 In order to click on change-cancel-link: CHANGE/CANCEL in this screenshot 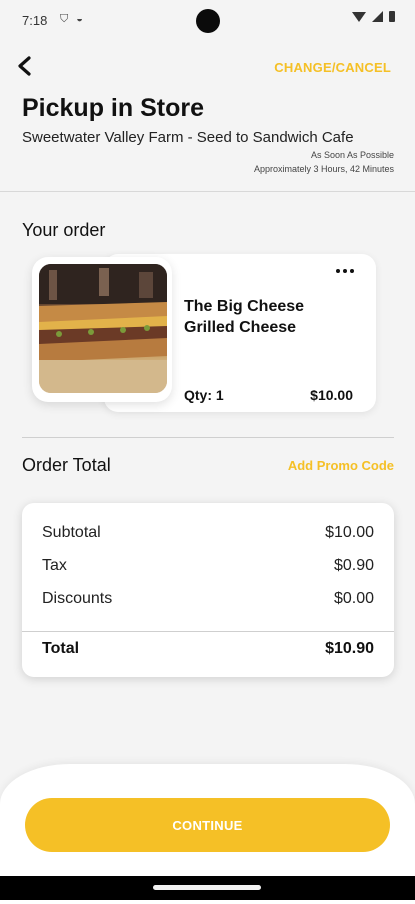, I will do `click(332, 67)`.